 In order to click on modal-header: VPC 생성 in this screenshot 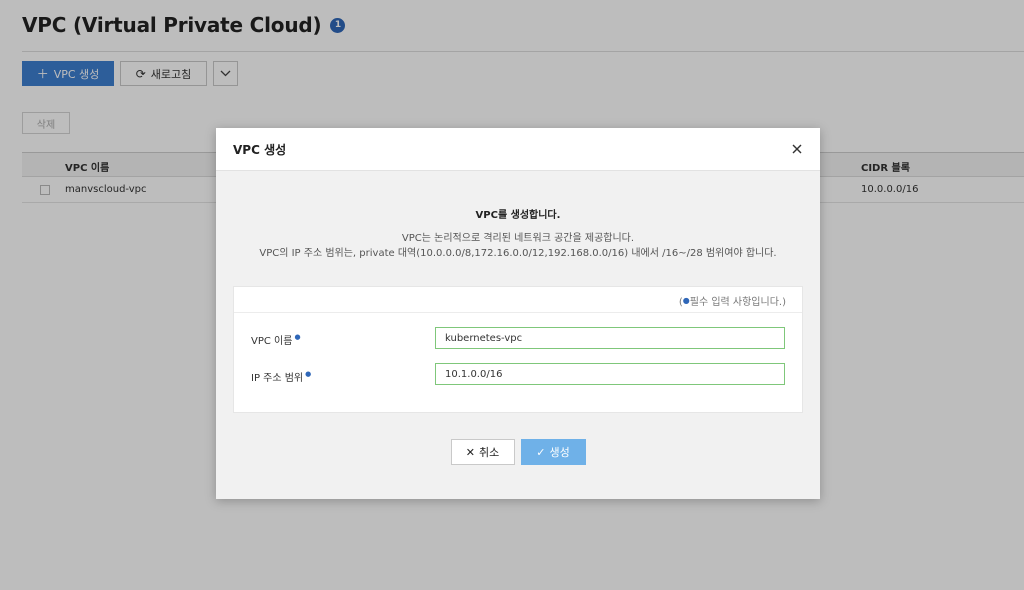, I will do `click(518, 149)`.